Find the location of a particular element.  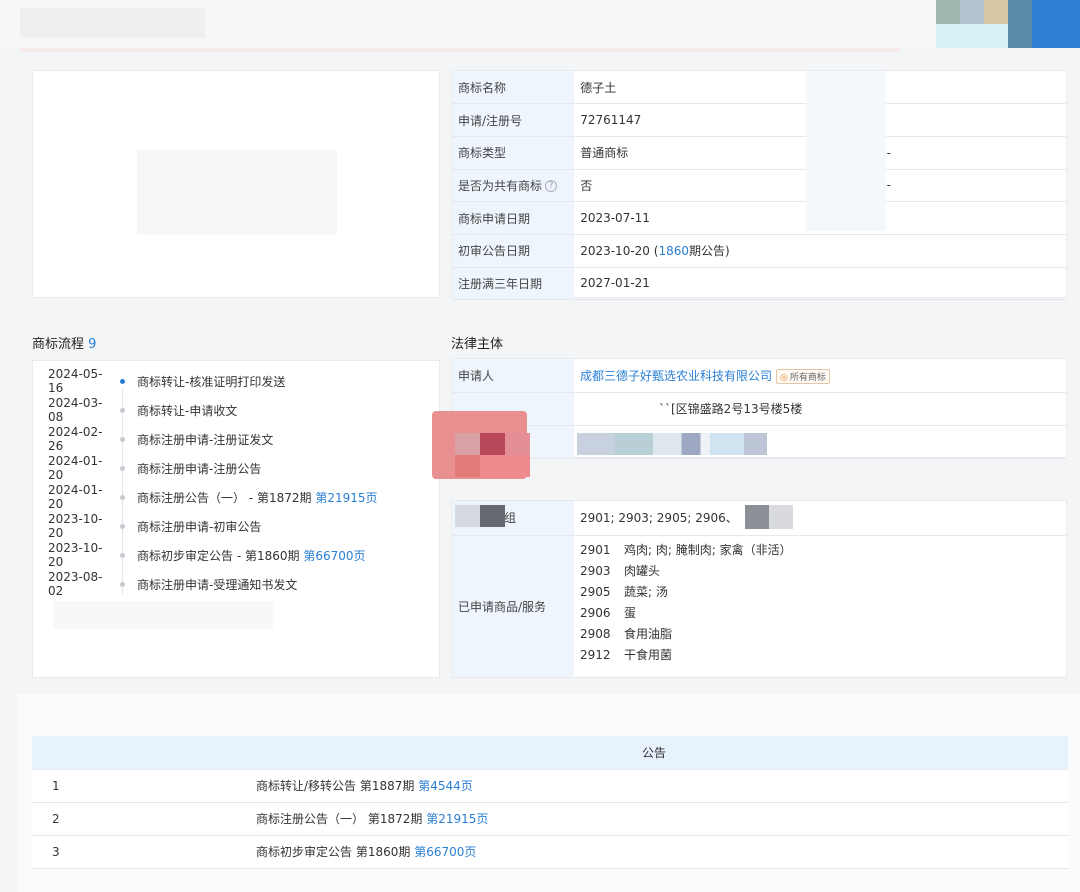

info-row-type: 商标类型 普通商标 - is located at coordinates (759, 153).